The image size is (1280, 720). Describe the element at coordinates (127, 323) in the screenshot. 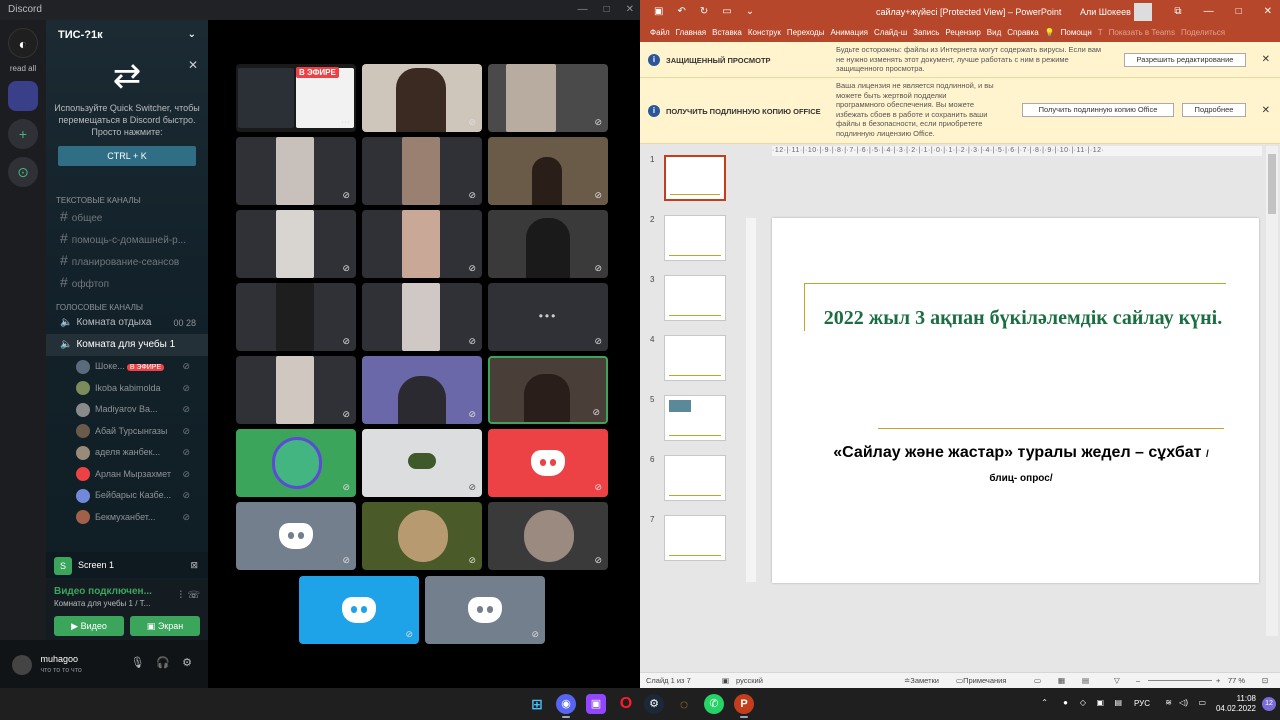

I see `voice-channel-lounge: 🔈 Комната отдыха 00 28` at that location.